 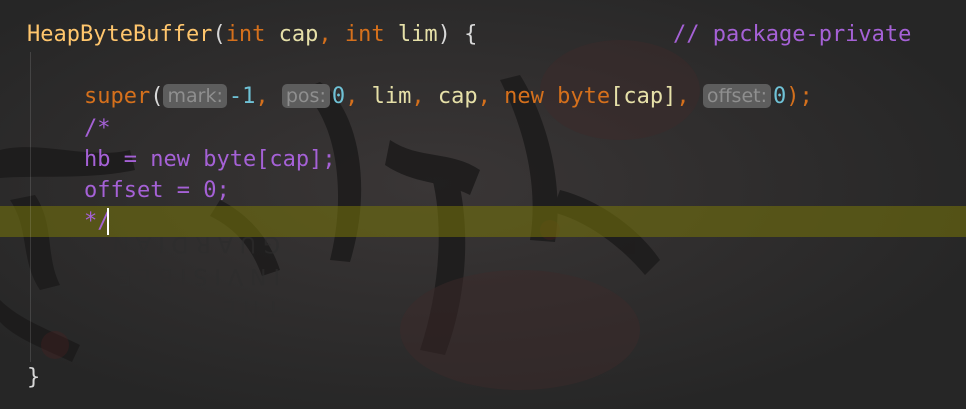 What do you see at coordinates (195, 96) in the screenshot?
I see `param-hint-mark: mark:` at bounding box center [195, 96].